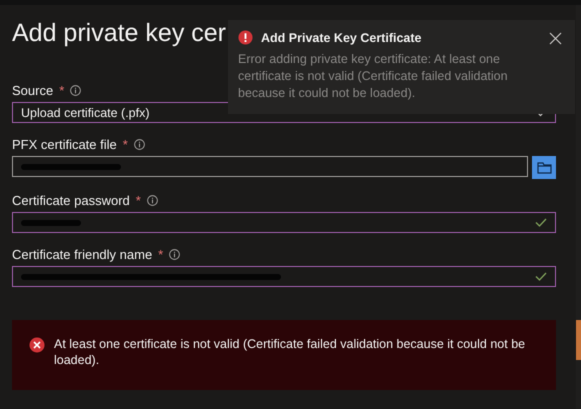 The height and width of the screenshot is (409, 581). Describe the element at coordinates (578, 340) in the screenshot. I see `scrollbar-thumb` at that location.